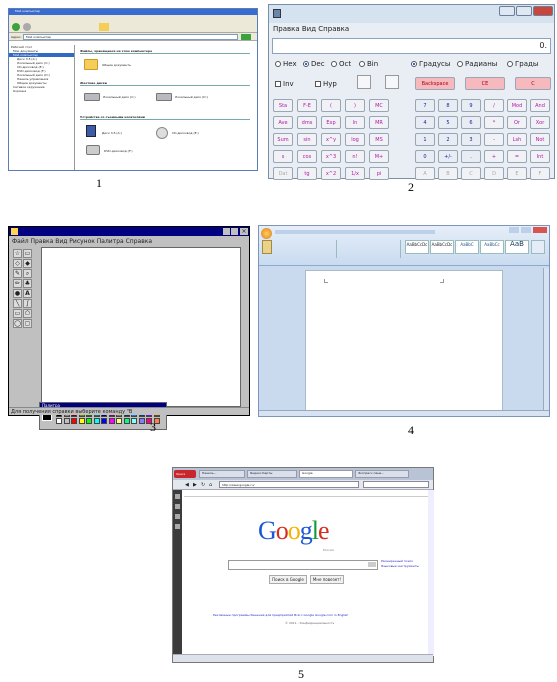 This screenshot has height=682, width=557. What do you see at coordinates (355, 122) in the screenshot?
I see `calc-func-key: ln` at bounding box center [355, 122].